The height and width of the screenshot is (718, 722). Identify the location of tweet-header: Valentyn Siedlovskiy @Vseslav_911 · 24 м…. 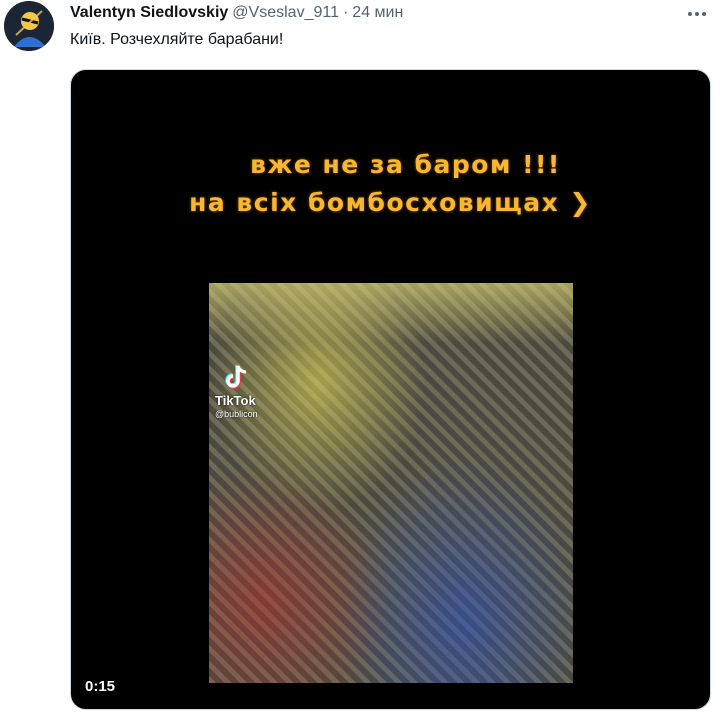
(376, 15).